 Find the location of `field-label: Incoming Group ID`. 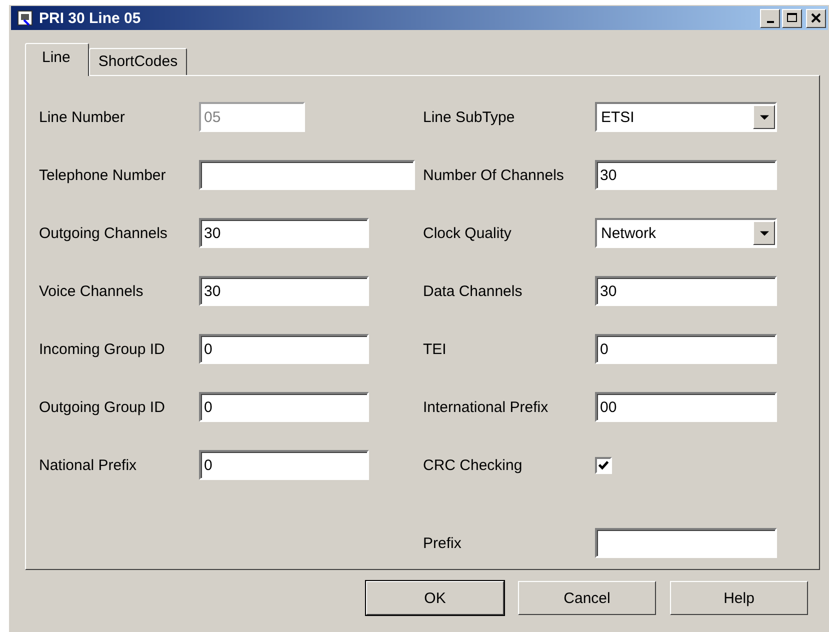

field-label: Incoming Group ID is located at coordinates (102, 349).